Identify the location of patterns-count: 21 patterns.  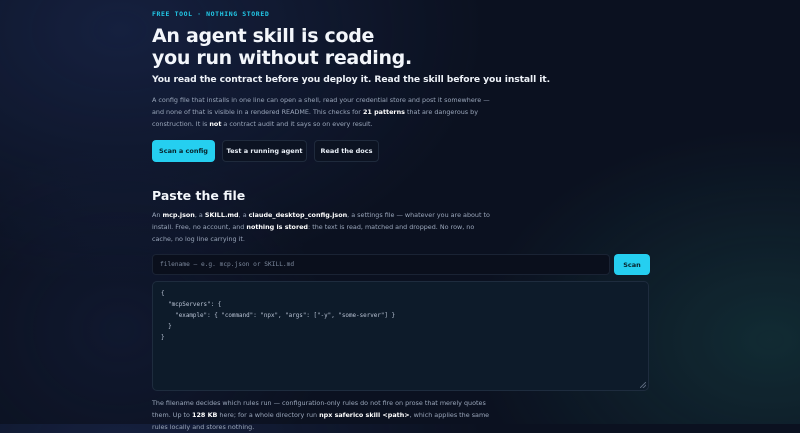
(383, 112).